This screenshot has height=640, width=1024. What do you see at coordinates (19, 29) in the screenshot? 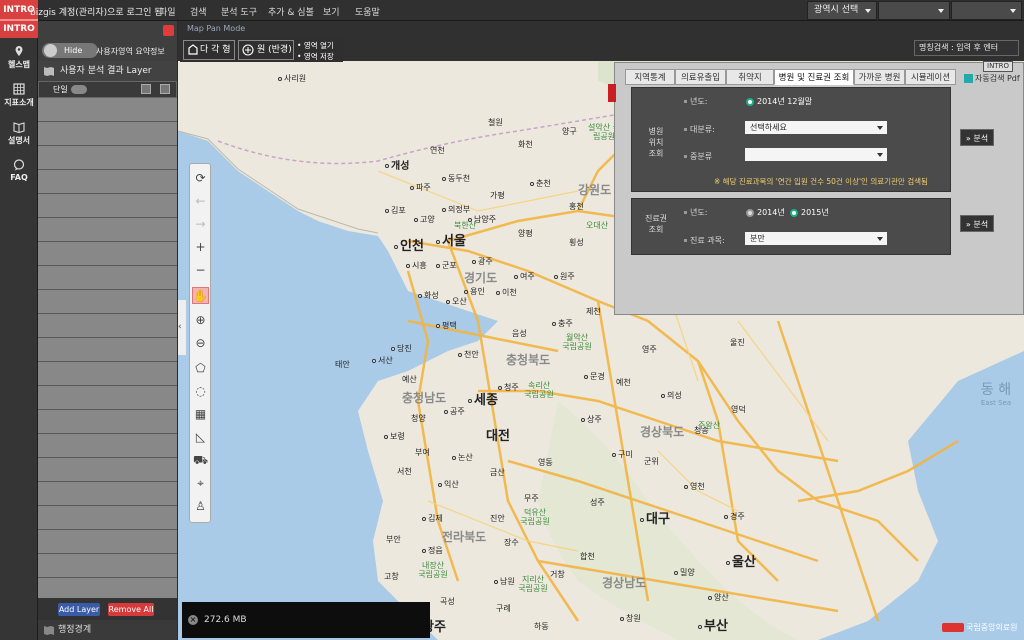
I see `nav-intro: INTRO` at bounding box center [19, 29].